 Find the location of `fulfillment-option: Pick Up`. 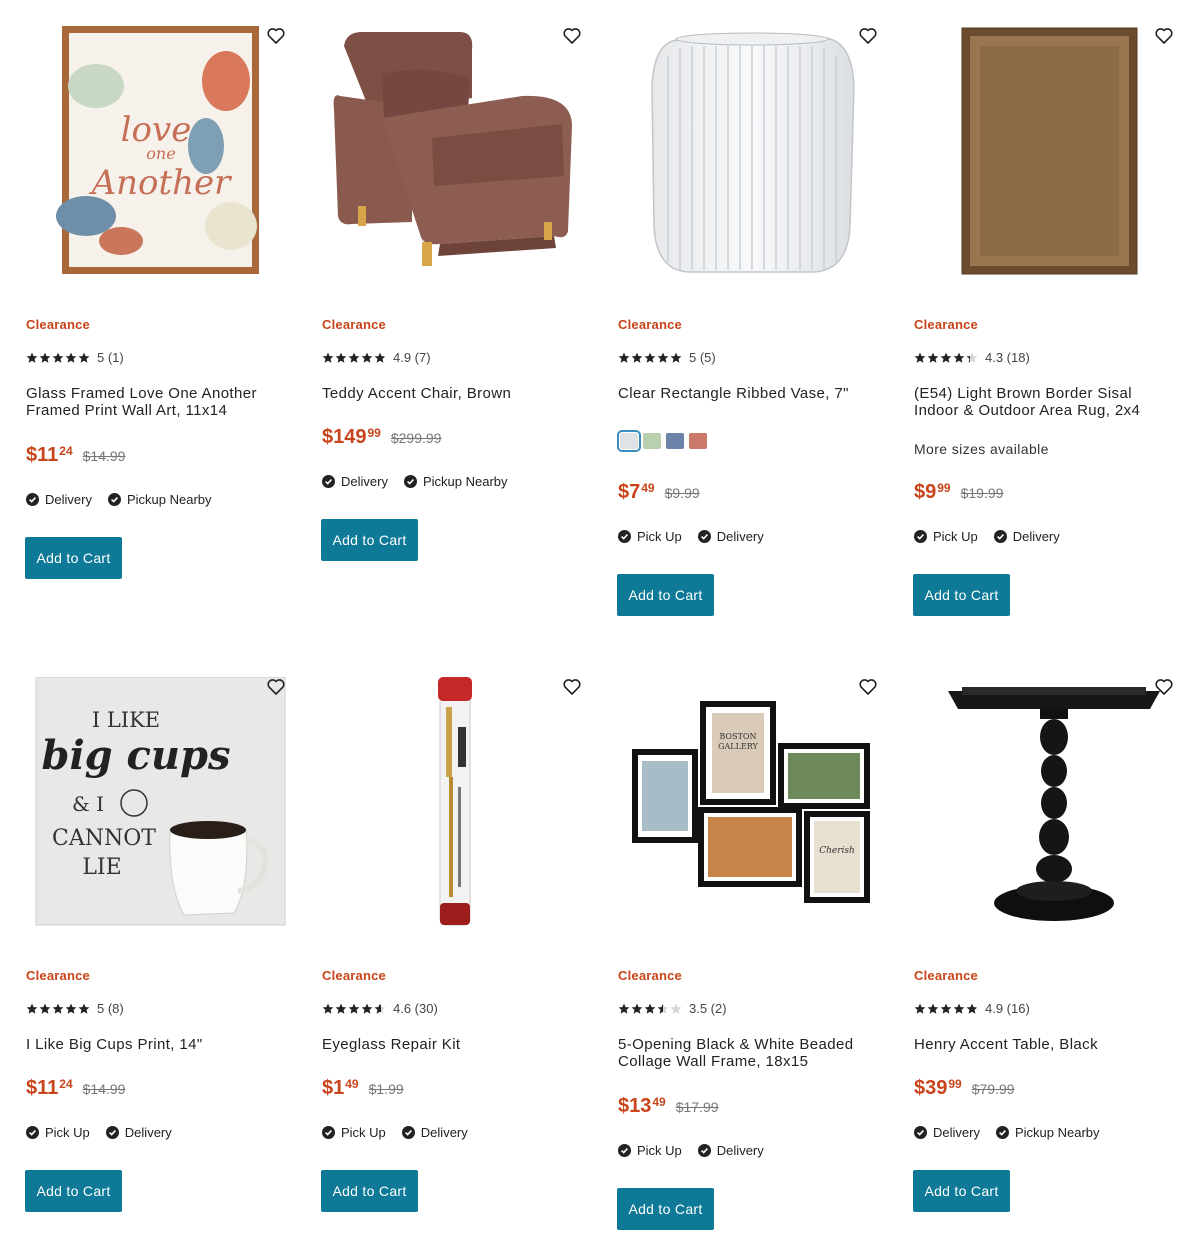

fulfillment-option: Pick Up is located at coordinates (650, 1150).